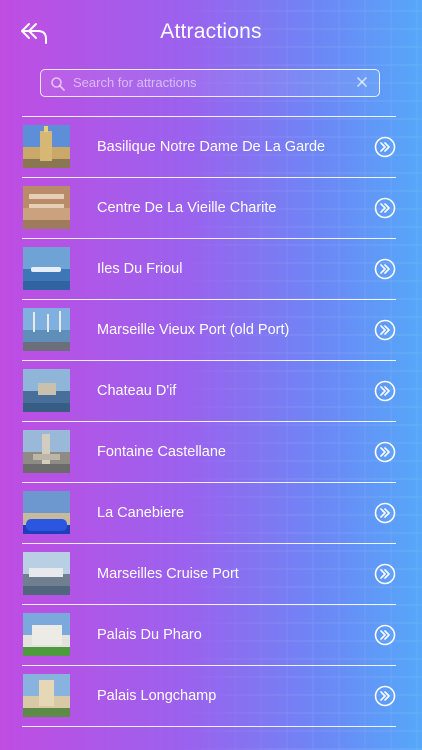  I want to click on search-bar, so click(210, 83).